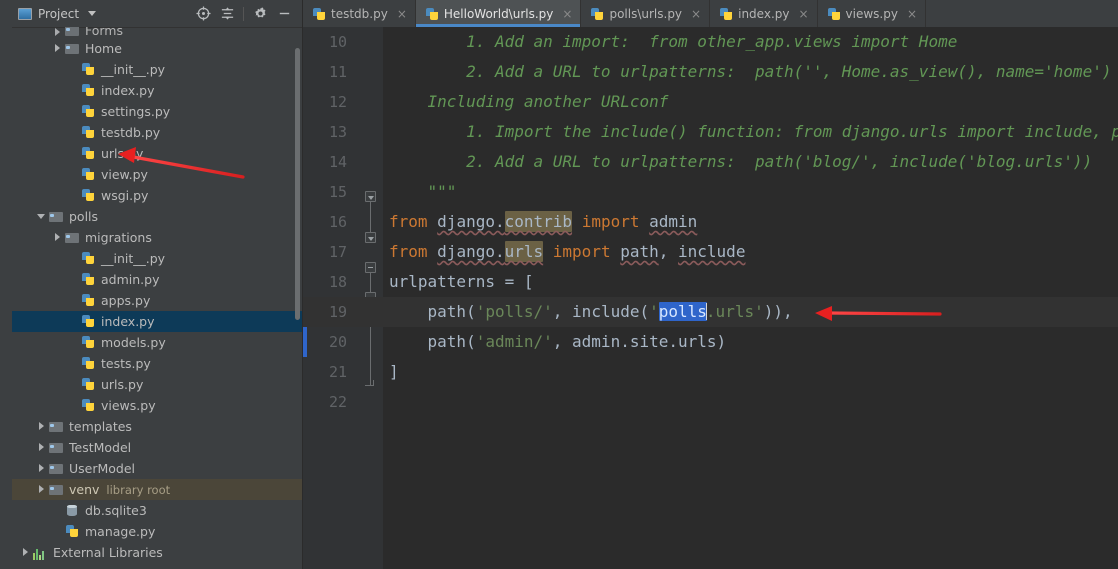 This screenshot has width=1118, height=569. What do you see at coordinates (710, 192) in the screenshot?
I see `code-line-15: 15 """` at bounding box center [710, 192].